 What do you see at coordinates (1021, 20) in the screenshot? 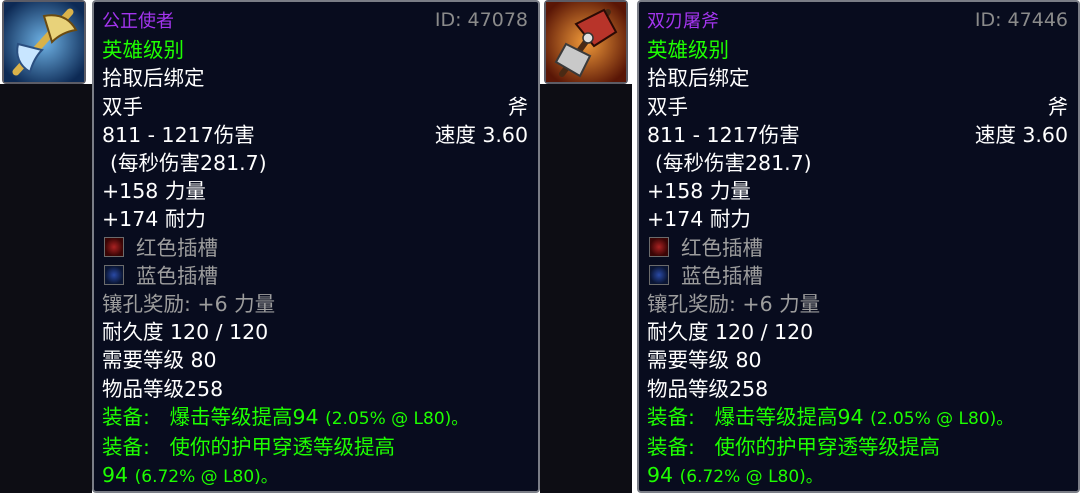
I see `item-id: ID: 47446` at bounding box center [1021, 20].